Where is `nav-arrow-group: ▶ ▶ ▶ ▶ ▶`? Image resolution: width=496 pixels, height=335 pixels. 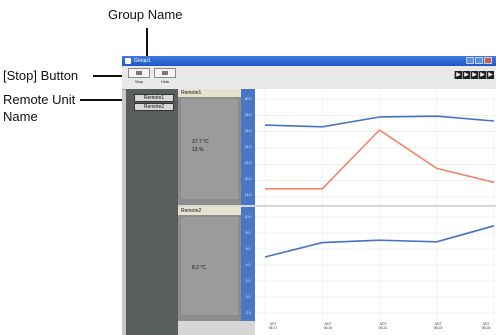 nav-arrow-group: ▶ ▶ ▶ ▶ ▶ is located at coordinates (474, 75).